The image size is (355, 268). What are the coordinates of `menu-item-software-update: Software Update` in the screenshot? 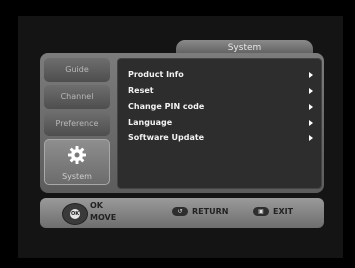 It's located at (220, 138).